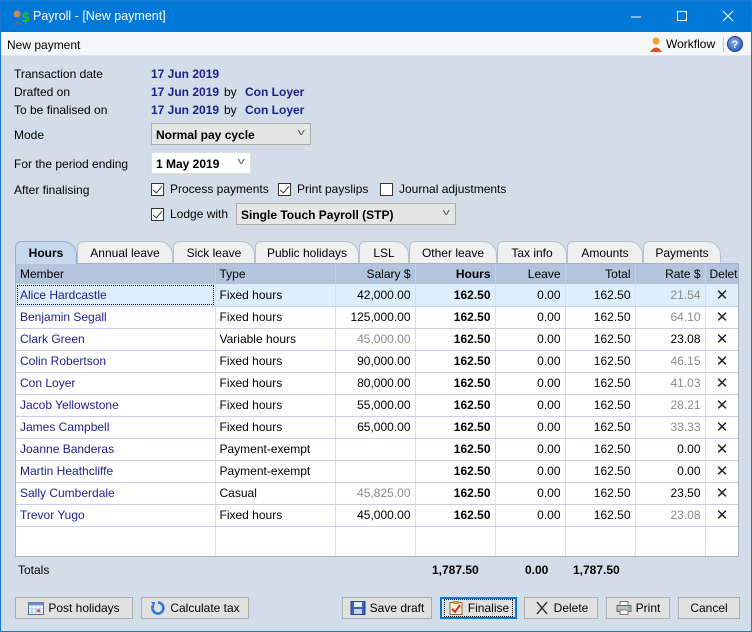 The height and width of the screenshot is (632, 752). Describe the element at coordinates (638, 608) in the screenshot. I see `print-button: Print` at that location.